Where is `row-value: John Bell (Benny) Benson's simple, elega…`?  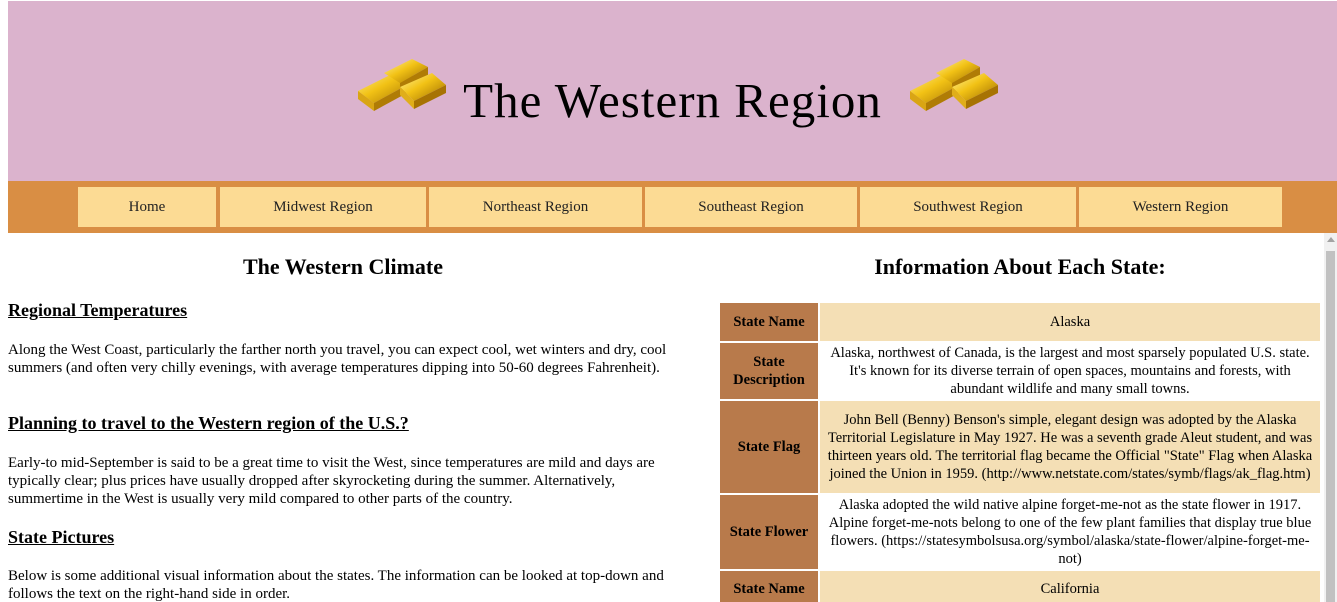 row-value: John Bell (Benny) Benson's simple, elega… is located at coordinates (1070, 447).